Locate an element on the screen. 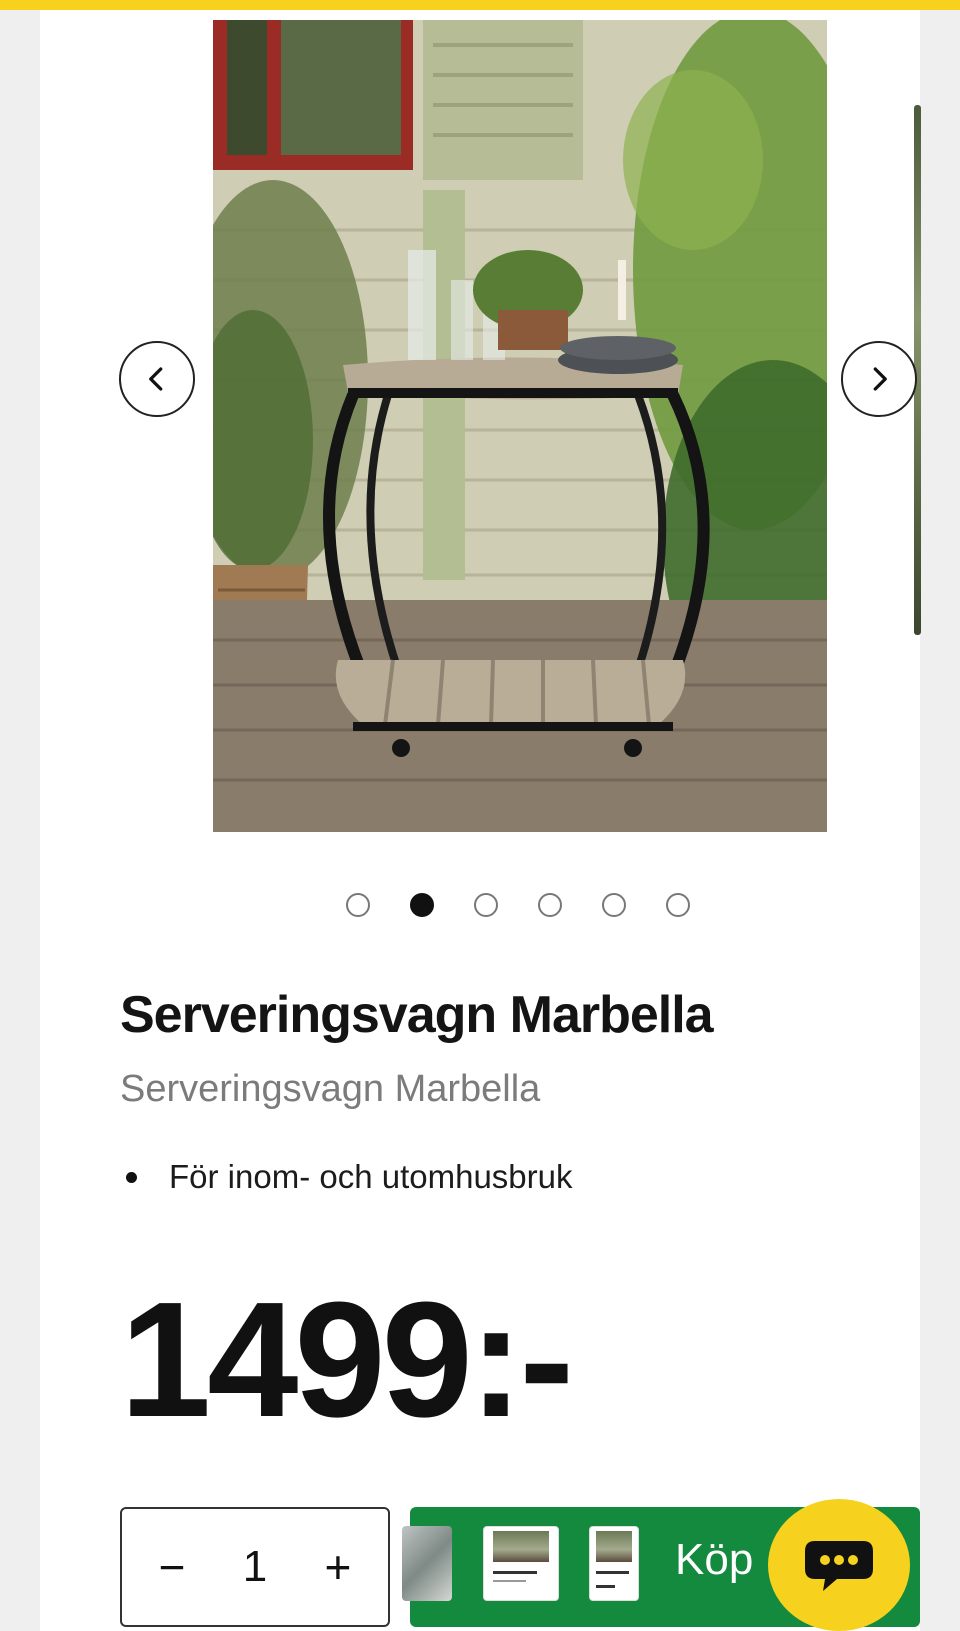 The width and height of the screenshot is (960, 1631). carousel-pagination is located at coordinates (518, 905).